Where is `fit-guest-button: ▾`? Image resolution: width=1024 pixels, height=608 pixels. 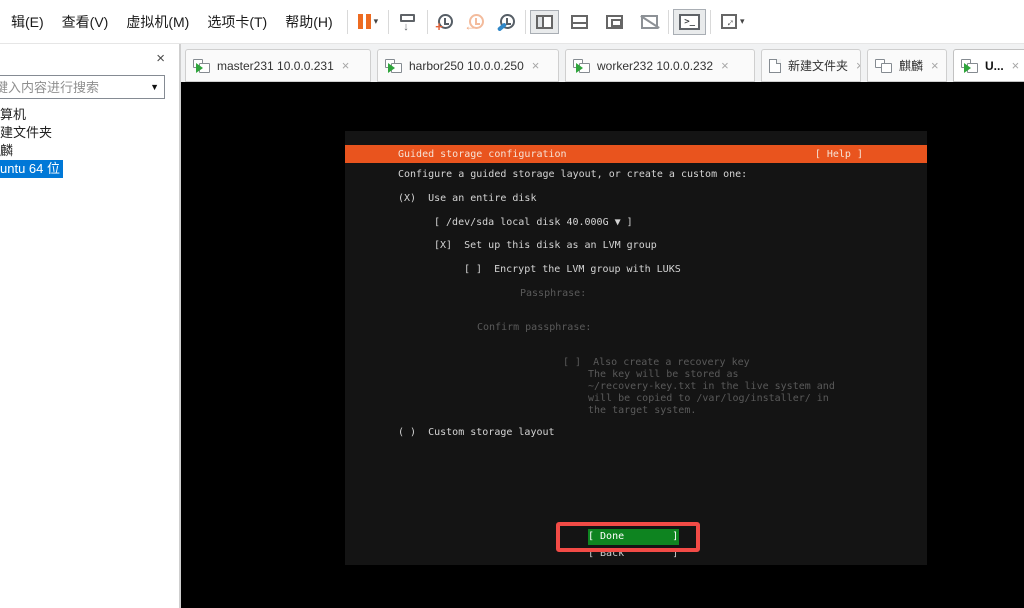 fit-guest-button: ▾ is located at coordinates (733, 21).